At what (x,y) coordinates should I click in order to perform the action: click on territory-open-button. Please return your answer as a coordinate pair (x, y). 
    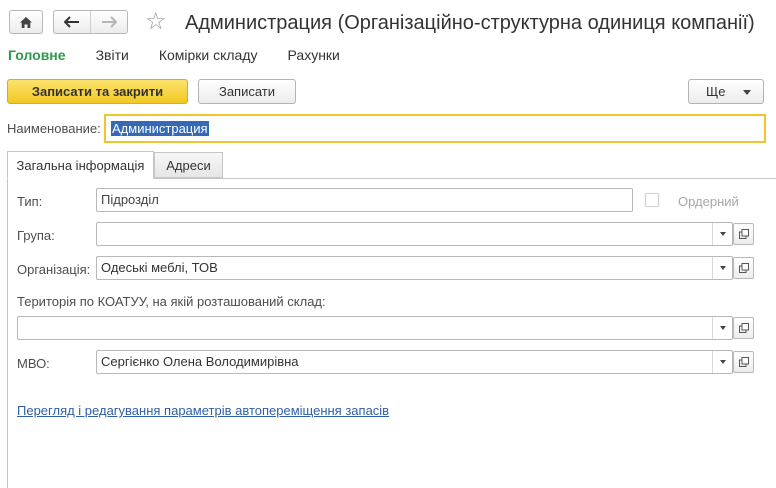
    Looking at the image, I should click on (743, 328).